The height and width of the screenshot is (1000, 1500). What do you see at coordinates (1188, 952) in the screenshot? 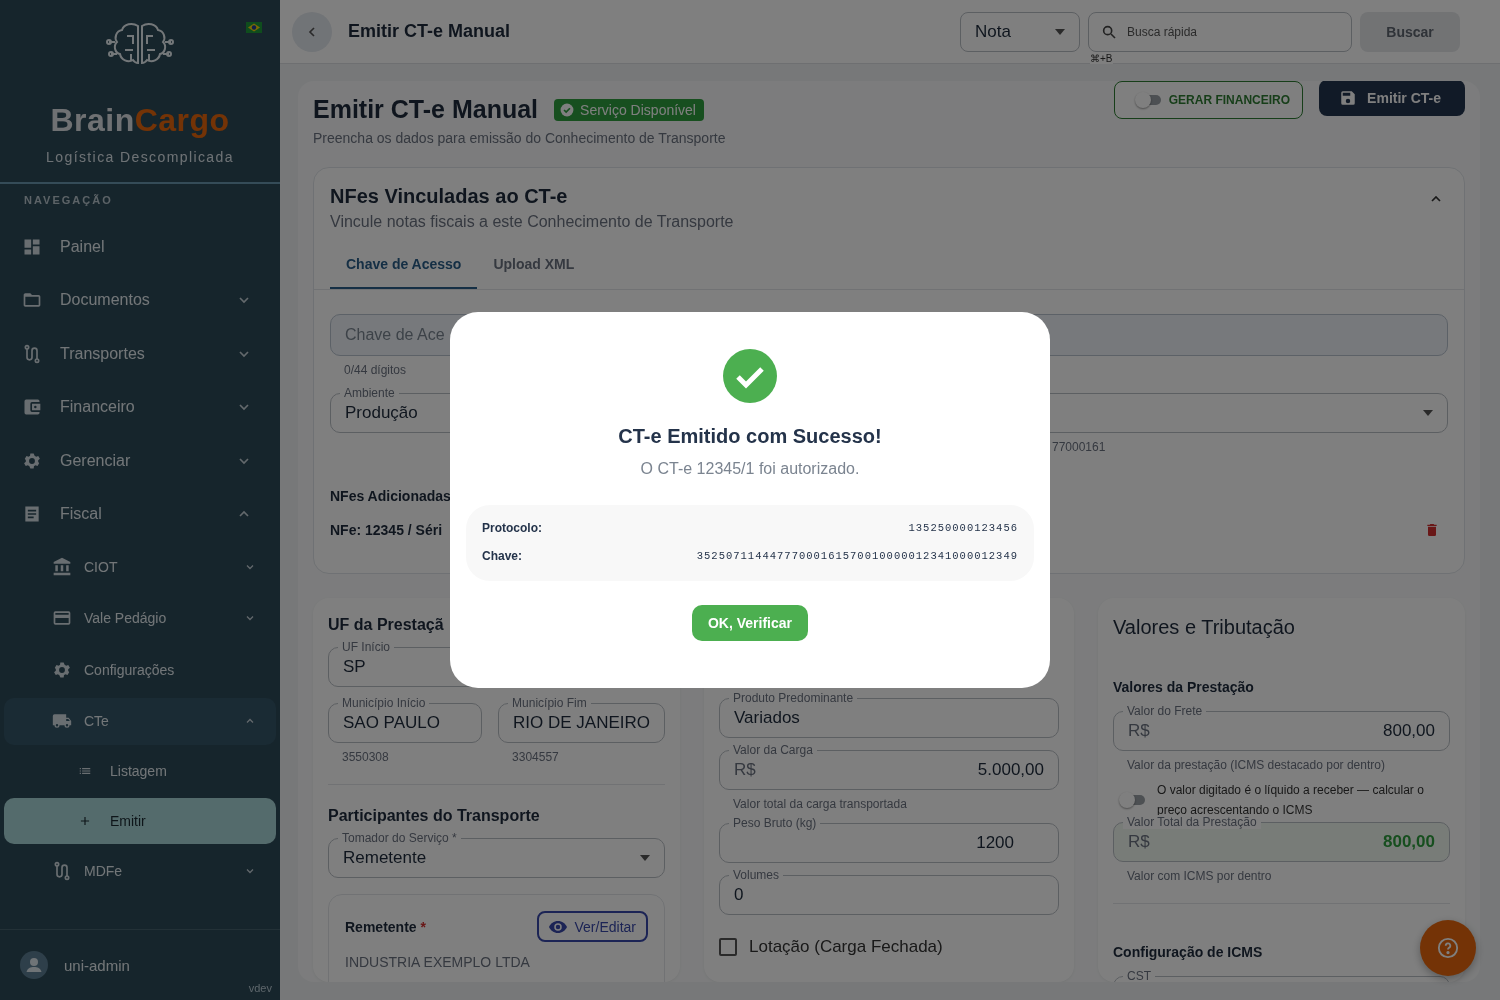
I see `subsection-title: Configuração de ICMS` at bounding box center [1188, 952].